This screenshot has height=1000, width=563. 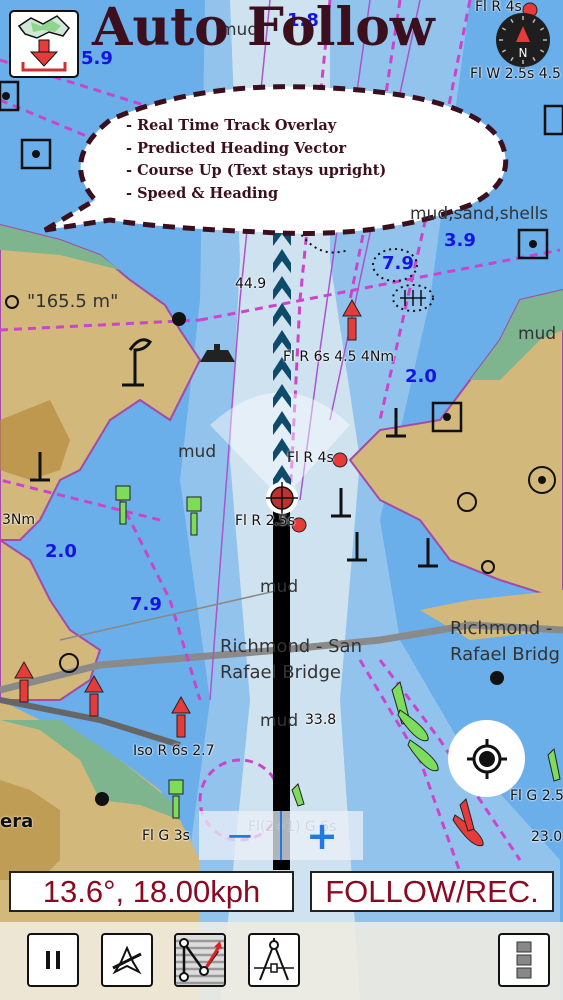 I want to click on sounding-label: 23.0, so click(x=547, y=837).